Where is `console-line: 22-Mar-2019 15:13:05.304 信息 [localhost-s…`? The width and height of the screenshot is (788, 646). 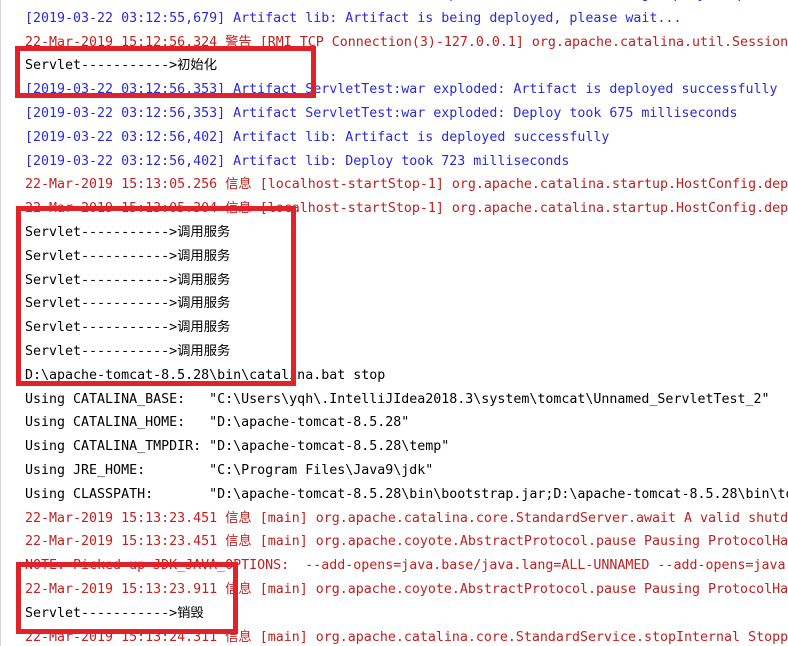
console-line: 22-Mar-2019 15:13:05.304 信息 [localhost-s… is located at coordinates (406, 209).